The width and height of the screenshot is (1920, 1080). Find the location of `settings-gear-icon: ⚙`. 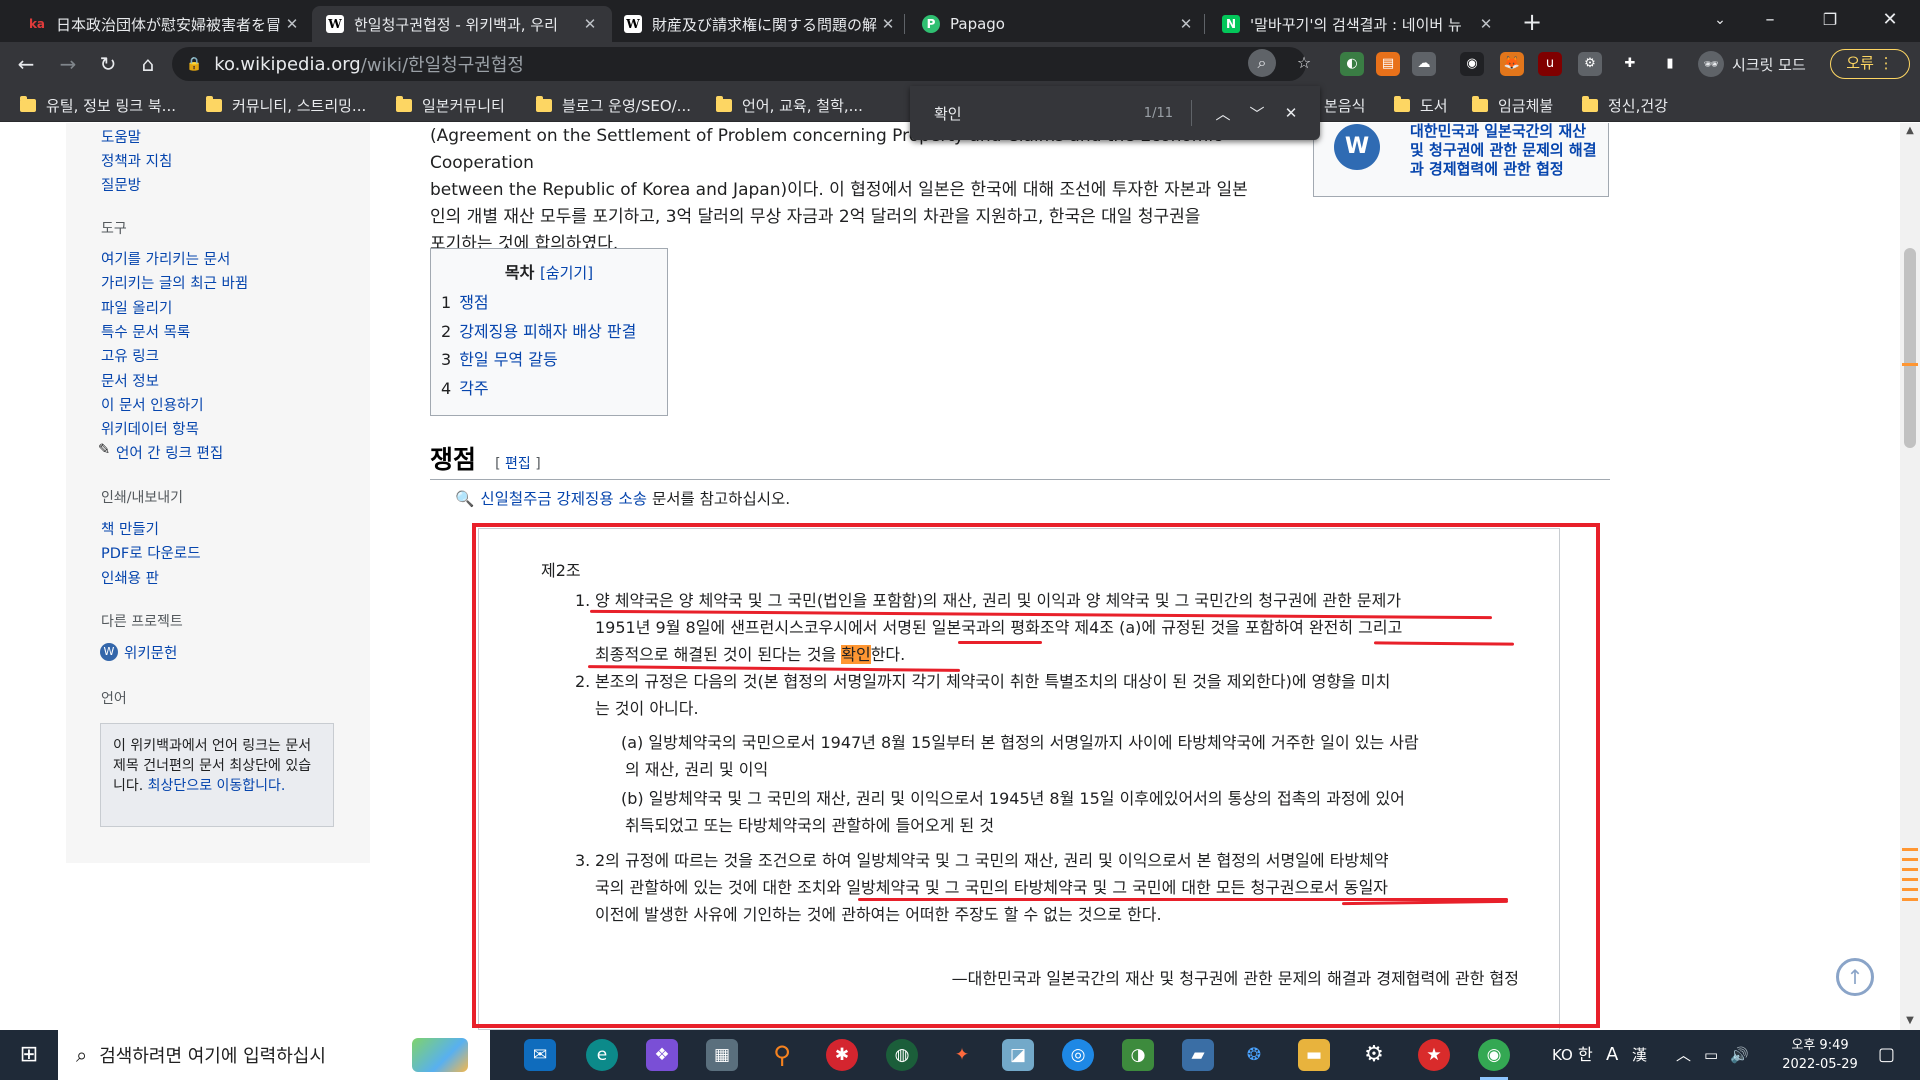

settings-gear-icon: ⚙ is located at coordinates (1374, 1055).